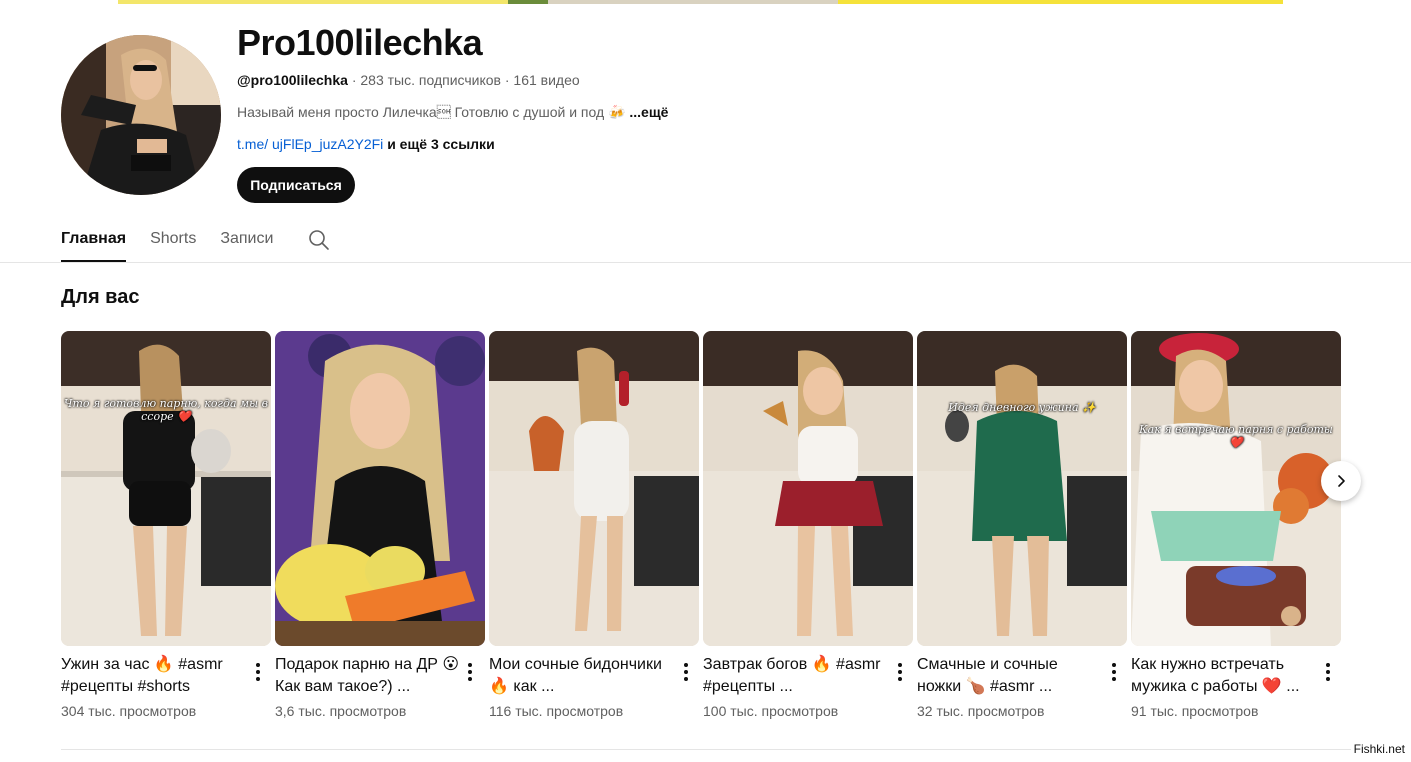  What do you see at coordinates (141, 115) in the screenshot?
I see `channel-avatar` at bounding box center [141, 115].